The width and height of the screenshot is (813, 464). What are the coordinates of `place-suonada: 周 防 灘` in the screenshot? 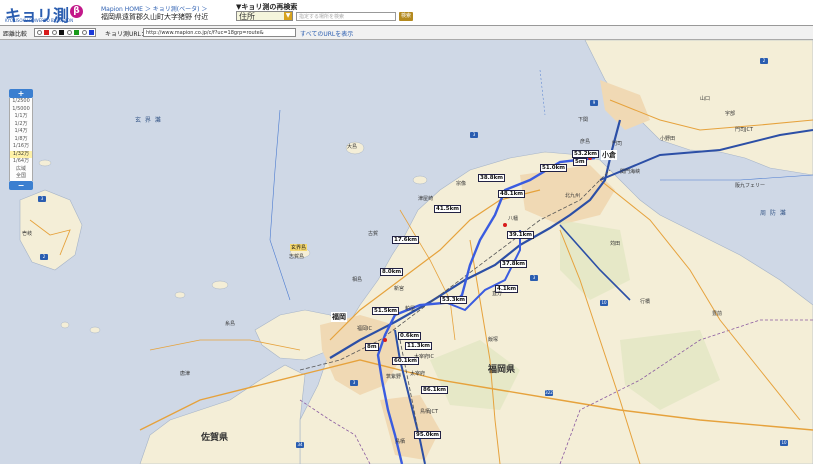 It's located at (773, 213).